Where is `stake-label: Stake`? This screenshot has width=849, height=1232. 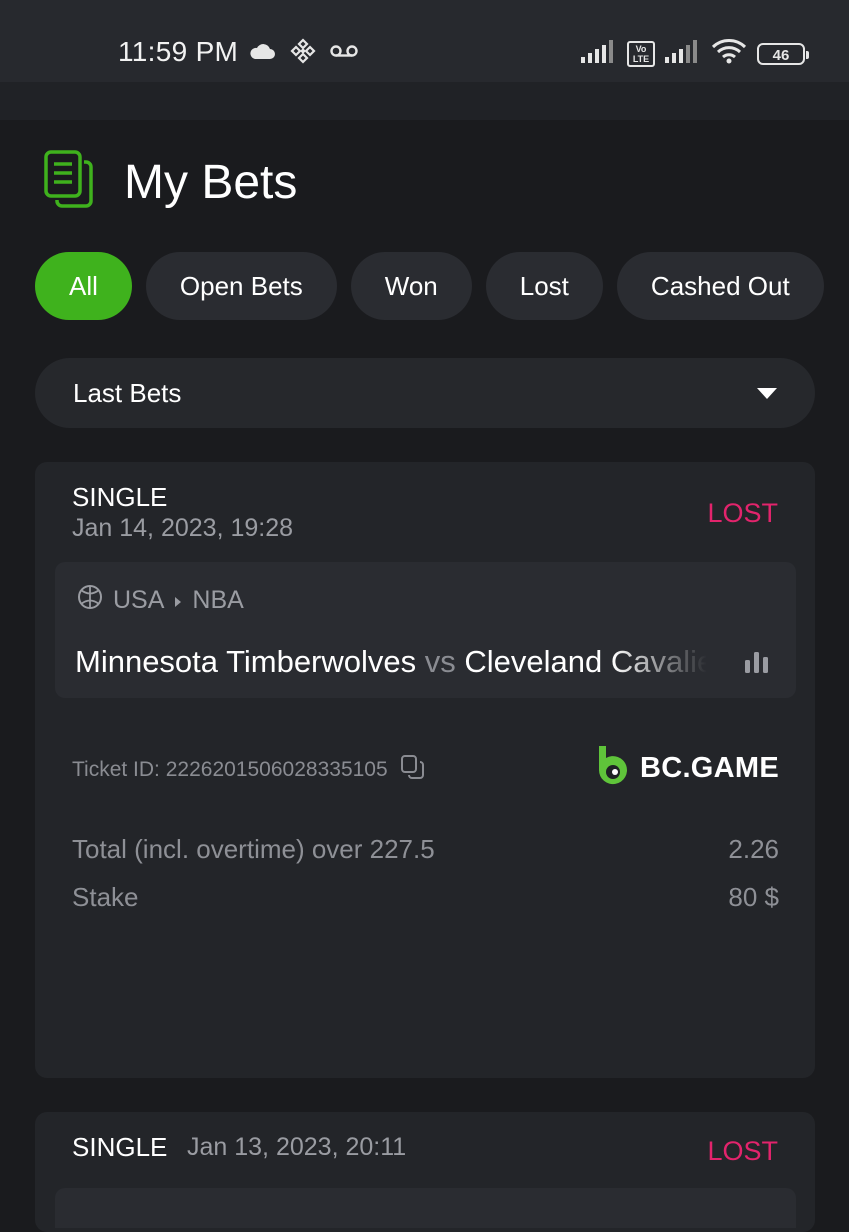
stake-label: Stake is located at coordinates (105, 897).